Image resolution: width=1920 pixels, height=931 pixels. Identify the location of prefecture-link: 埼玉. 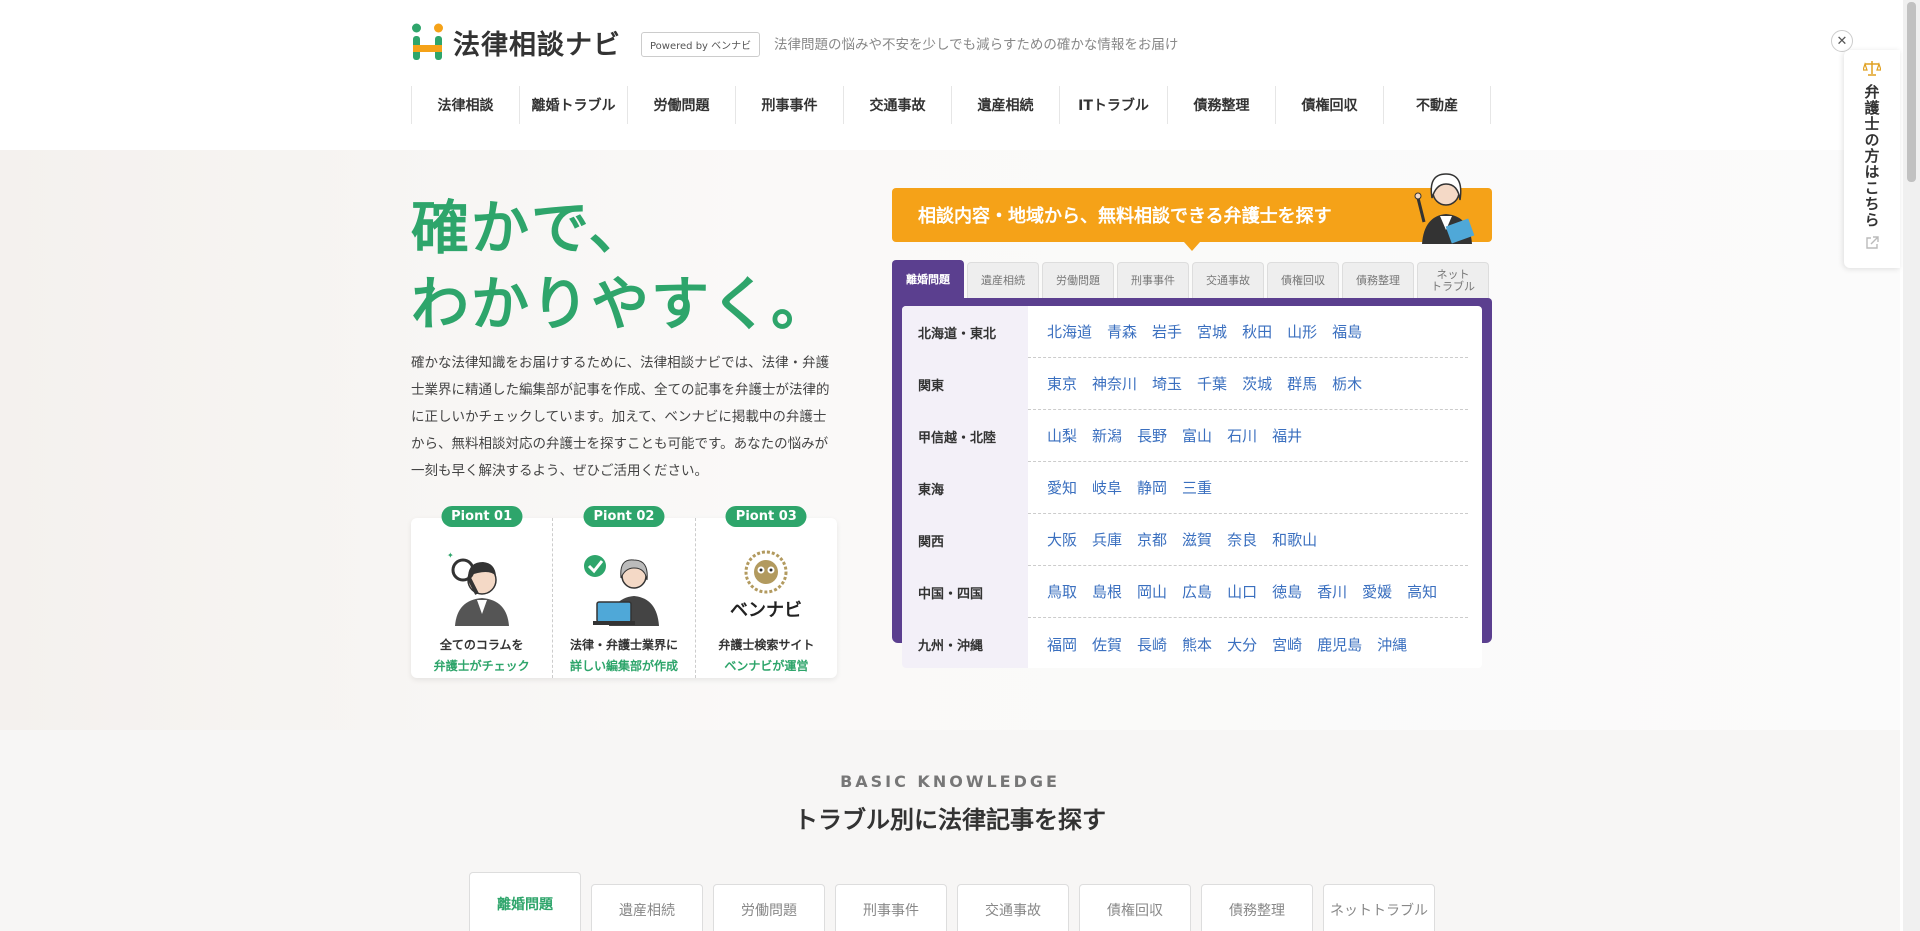
(1167, 383).